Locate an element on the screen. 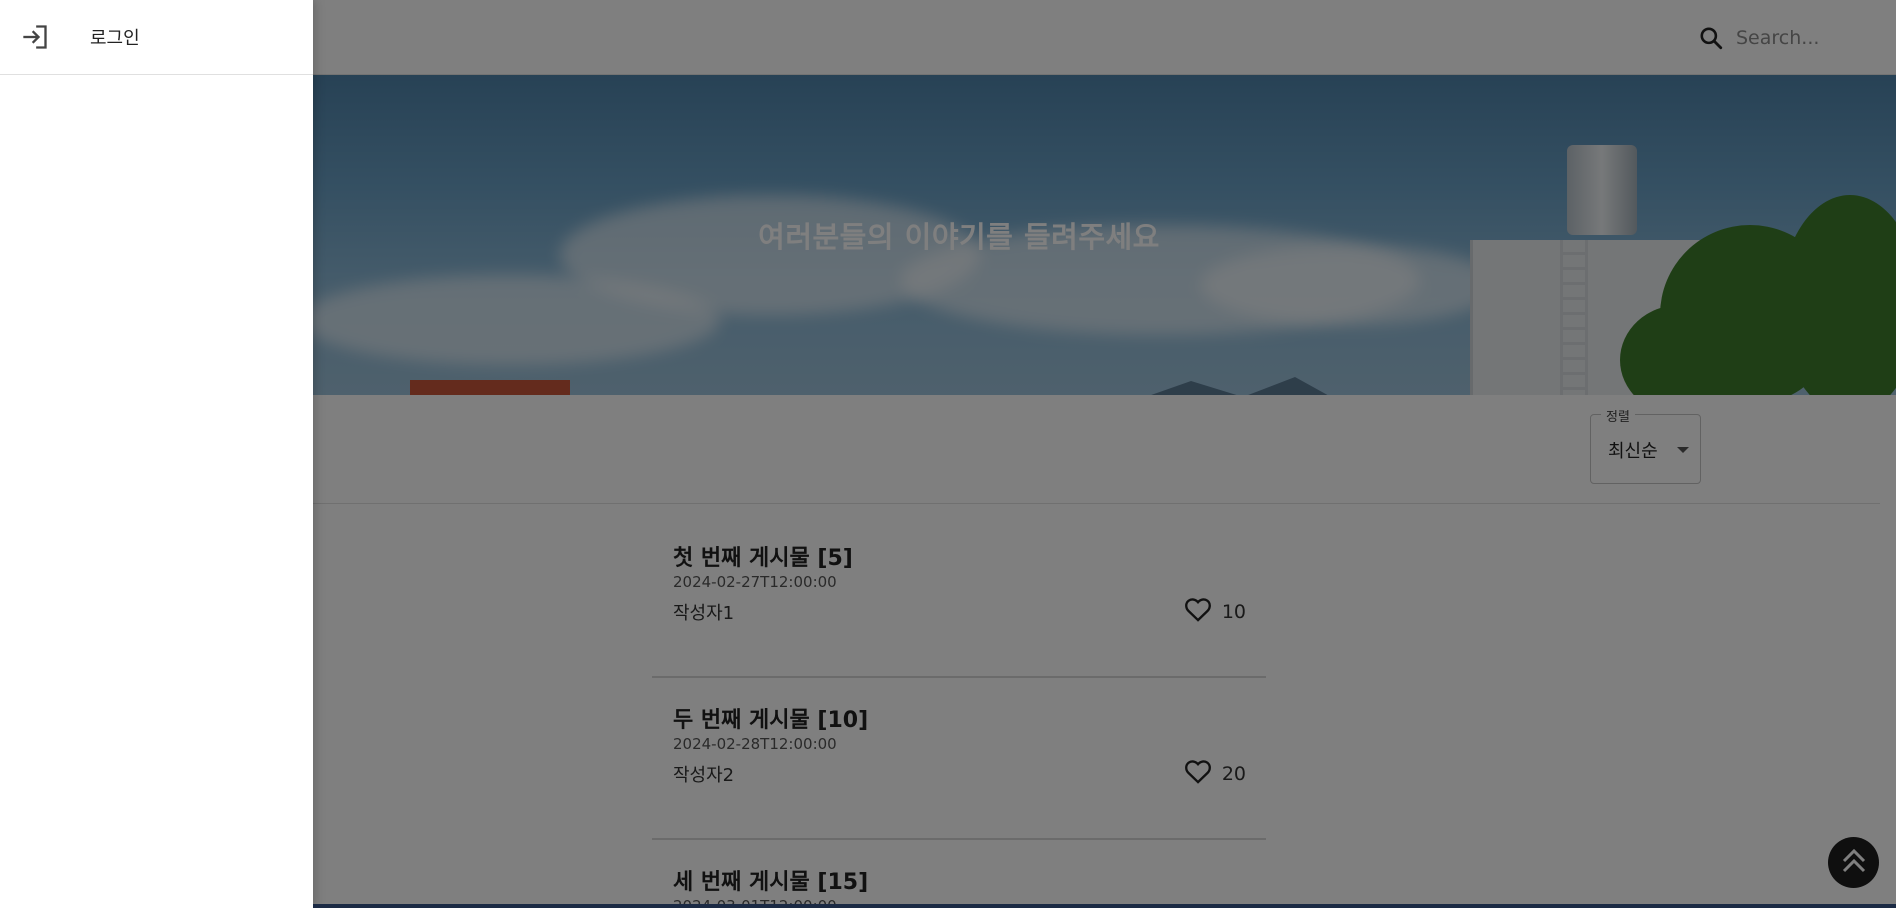 This screenshot has height=908, width=1896. login-icon is located at coordinates (35, 37).